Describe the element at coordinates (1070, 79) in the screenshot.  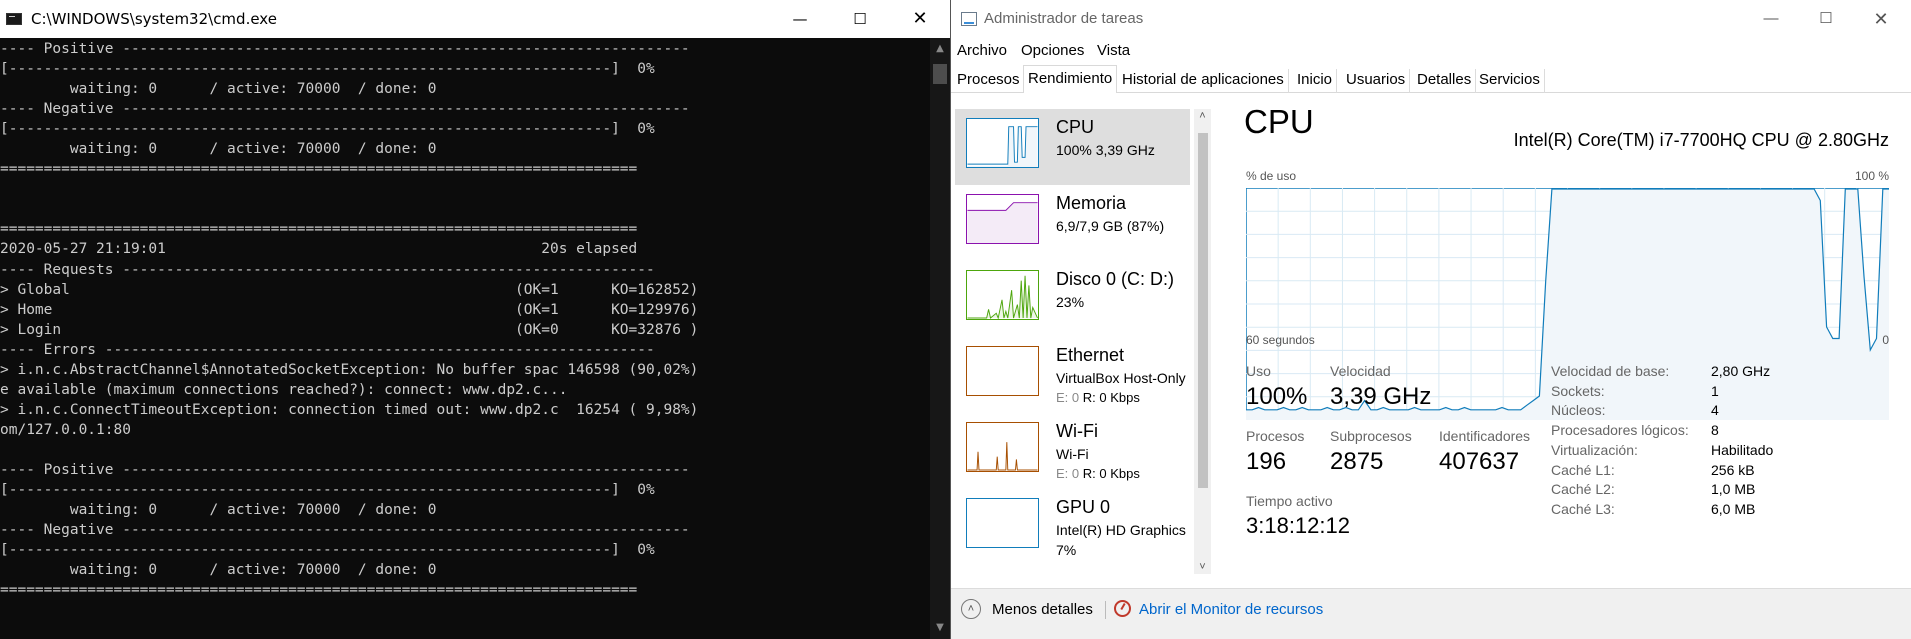
I see `tab-rendimiento: Rendimiento` at that location.